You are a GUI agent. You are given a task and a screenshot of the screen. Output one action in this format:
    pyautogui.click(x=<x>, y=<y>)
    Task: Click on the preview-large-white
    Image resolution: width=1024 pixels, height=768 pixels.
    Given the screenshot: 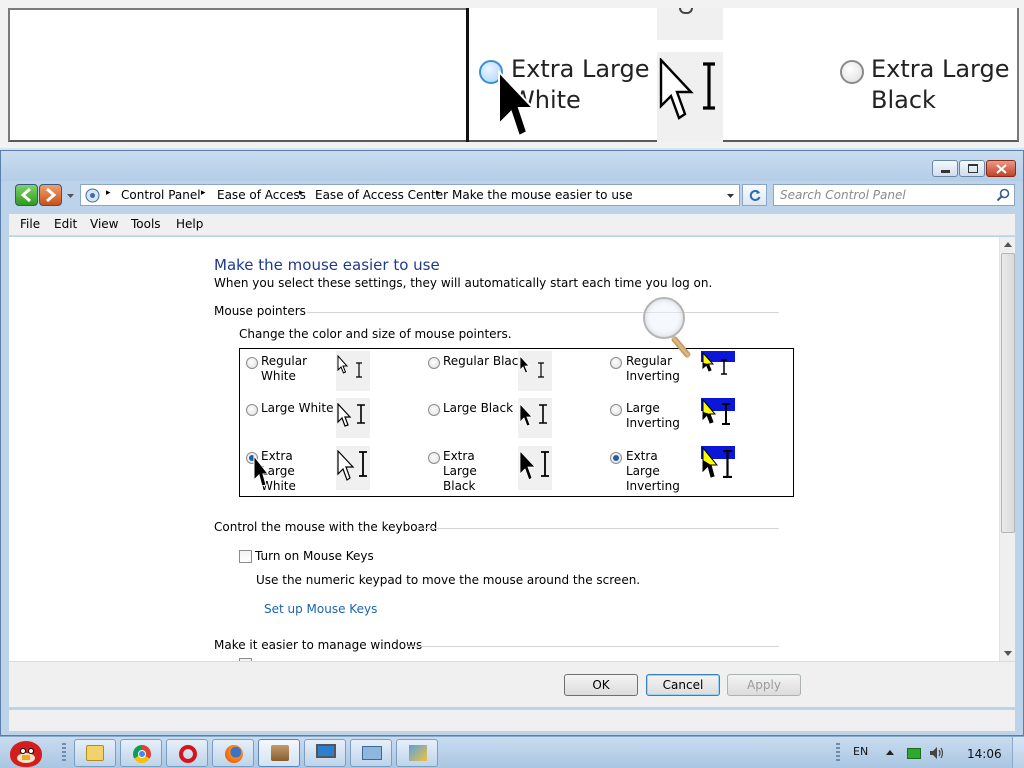 What is the action you would take?
    pyautogui.click(x=353, y=418)
    